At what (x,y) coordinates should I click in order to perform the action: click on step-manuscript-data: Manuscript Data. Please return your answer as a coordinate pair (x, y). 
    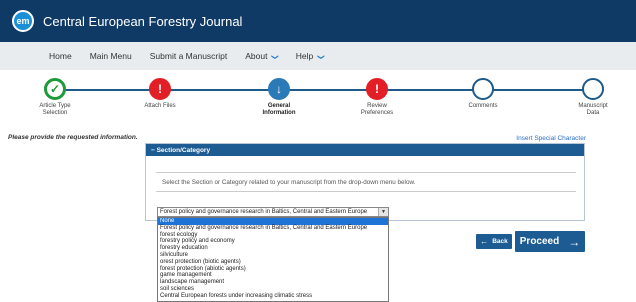
    Looking at the image, I should click on (593, 97).